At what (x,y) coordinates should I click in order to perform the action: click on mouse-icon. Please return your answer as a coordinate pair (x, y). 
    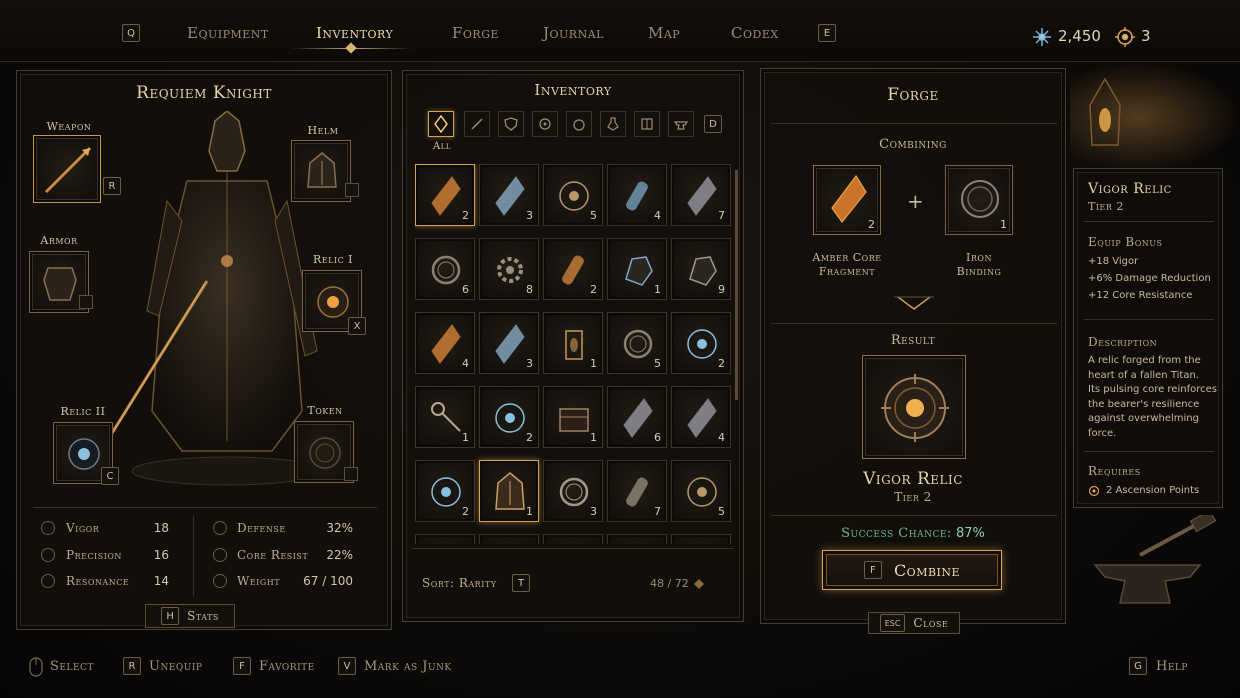
    Looking at the image, I should click on (36, 667).